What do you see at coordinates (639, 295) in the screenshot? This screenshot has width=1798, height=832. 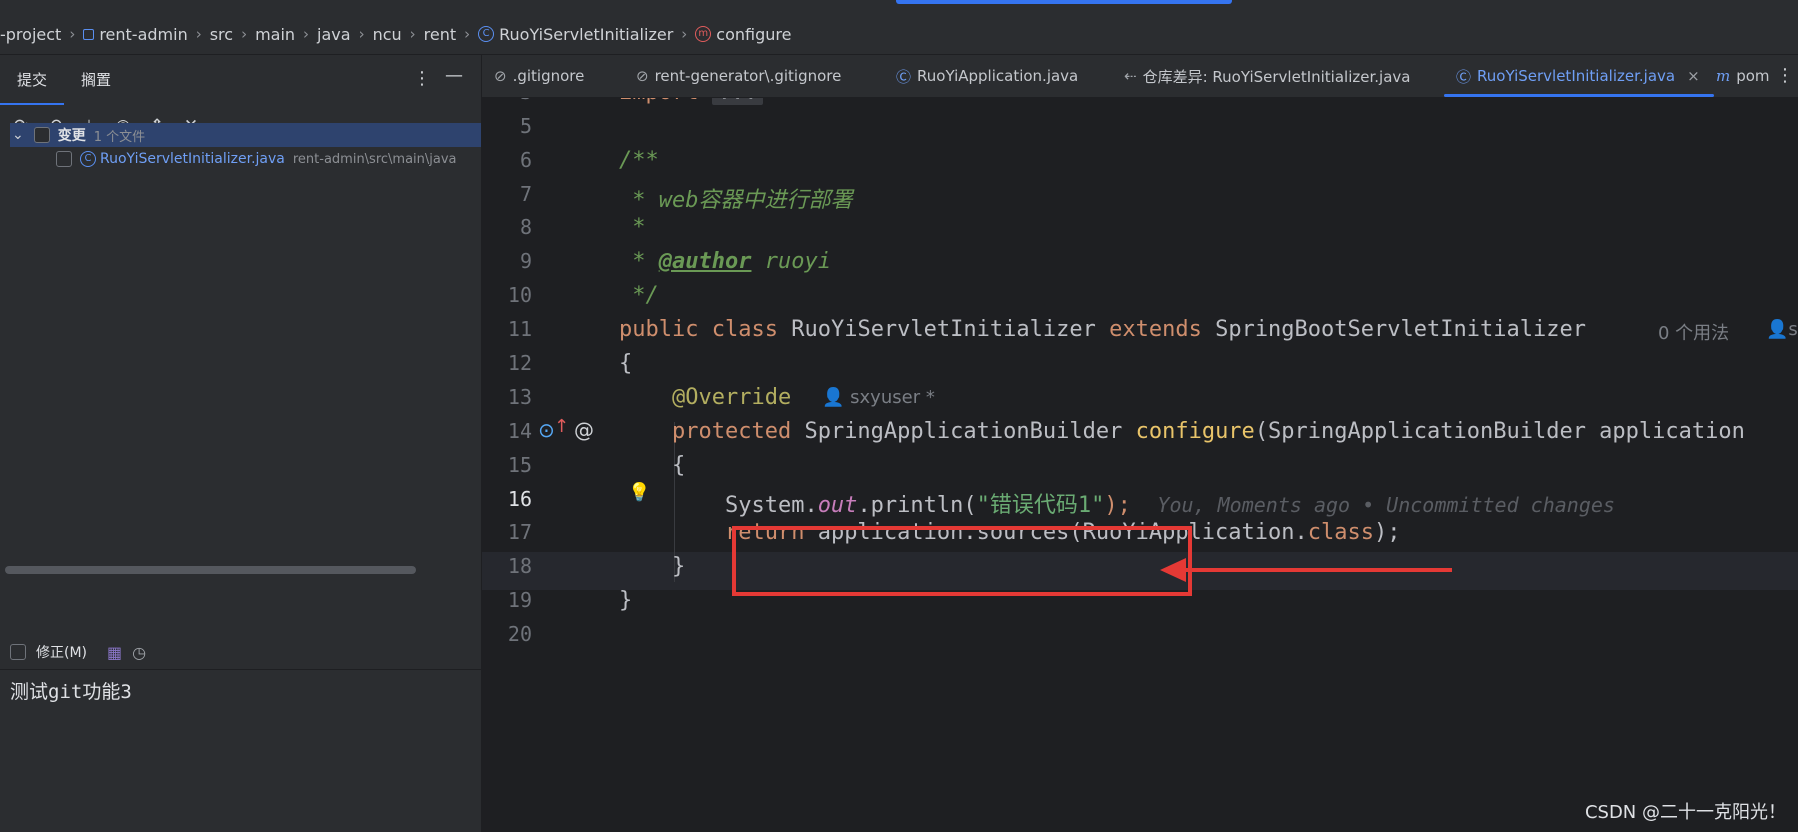 I see `code-line-10: */` at bounding box center [639, 295].